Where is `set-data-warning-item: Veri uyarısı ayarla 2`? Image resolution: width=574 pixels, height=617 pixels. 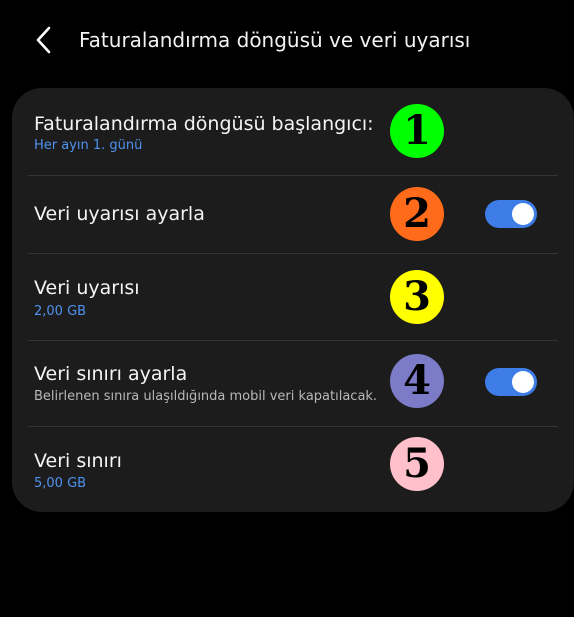 set-data-warning-item: Veri uyarısı ayarla 2 is located at coordinates (293, 214).